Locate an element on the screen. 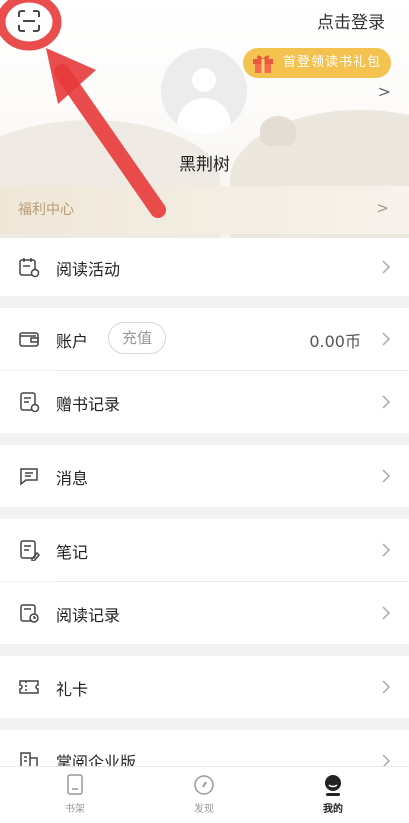  welfare-center-label: 福利中心 is located at coordinates (46, 210).